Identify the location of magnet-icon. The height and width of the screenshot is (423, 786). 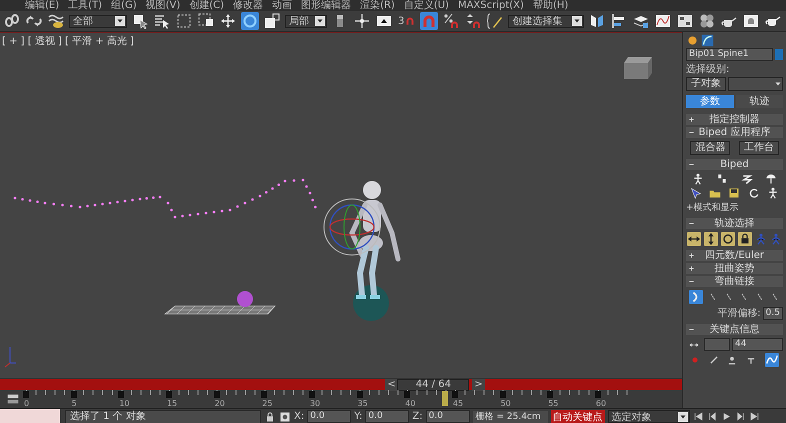
(429, 21).